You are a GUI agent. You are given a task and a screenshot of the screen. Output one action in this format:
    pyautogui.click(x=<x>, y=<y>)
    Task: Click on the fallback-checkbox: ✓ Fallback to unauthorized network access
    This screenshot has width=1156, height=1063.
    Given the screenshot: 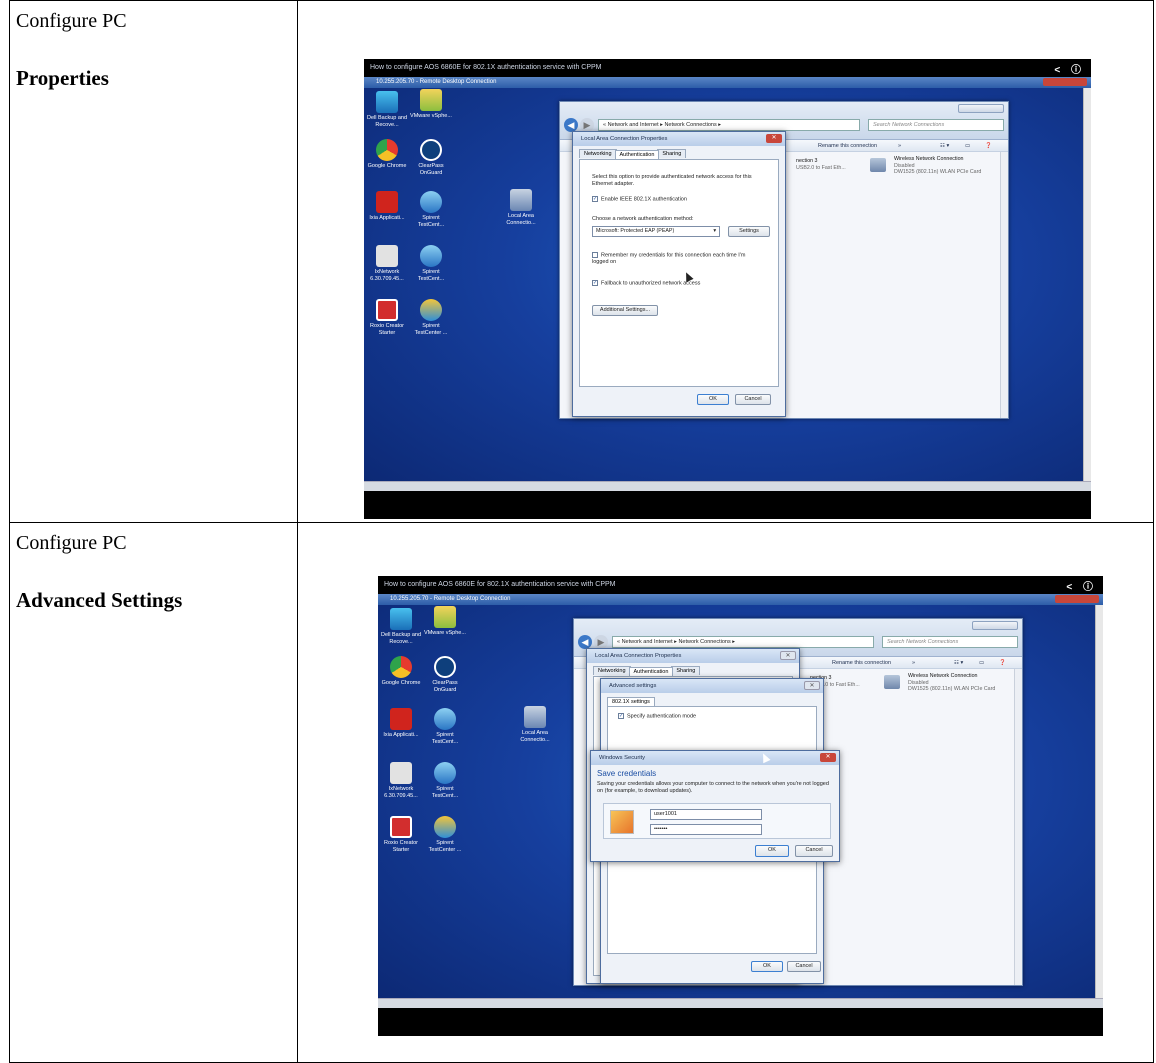 What is the action you would take?
    pyautogui.click(x=646, y=283)
    